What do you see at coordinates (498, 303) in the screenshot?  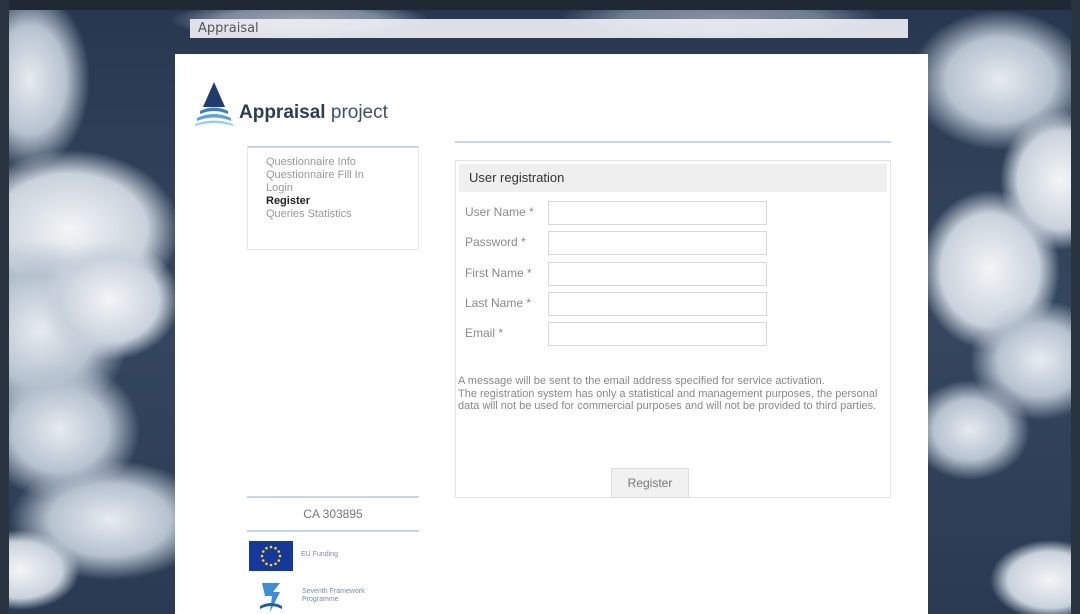 I see `last-name-label: Last Name *` at bounding box center [498, 303].